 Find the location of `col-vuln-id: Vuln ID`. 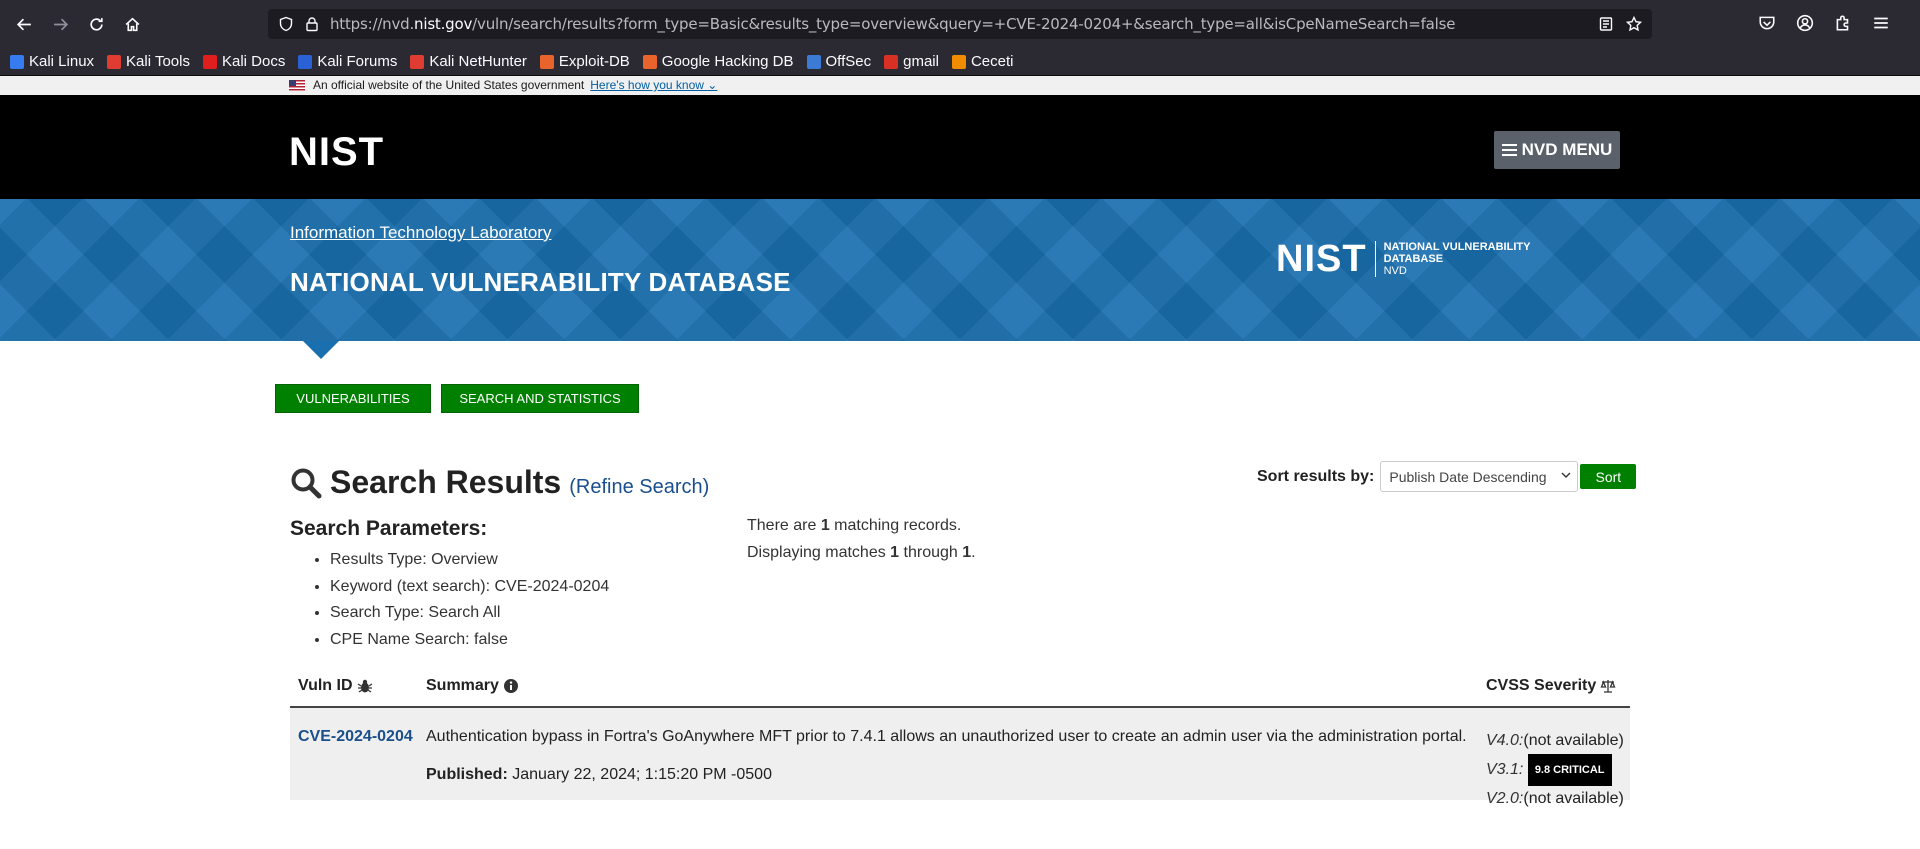

col-vuln-id: Vuln ID is located at coordinates (335, 686).